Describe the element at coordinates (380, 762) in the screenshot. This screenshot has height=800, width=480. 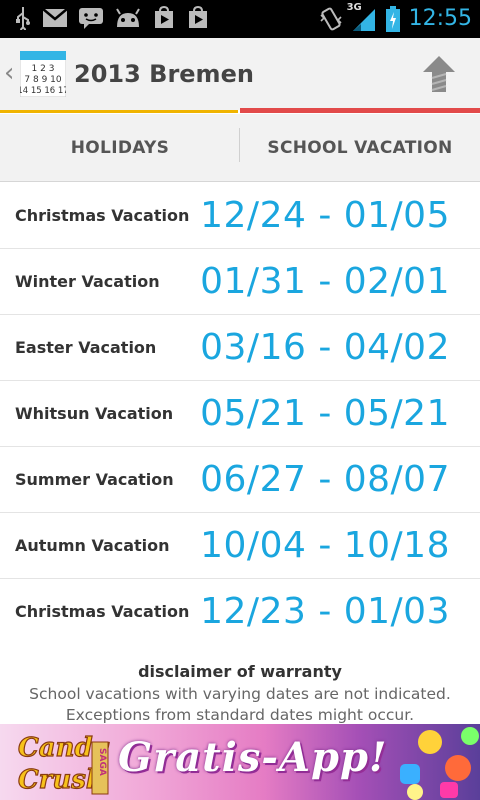
I see `candies-decoration-icon` at that location.